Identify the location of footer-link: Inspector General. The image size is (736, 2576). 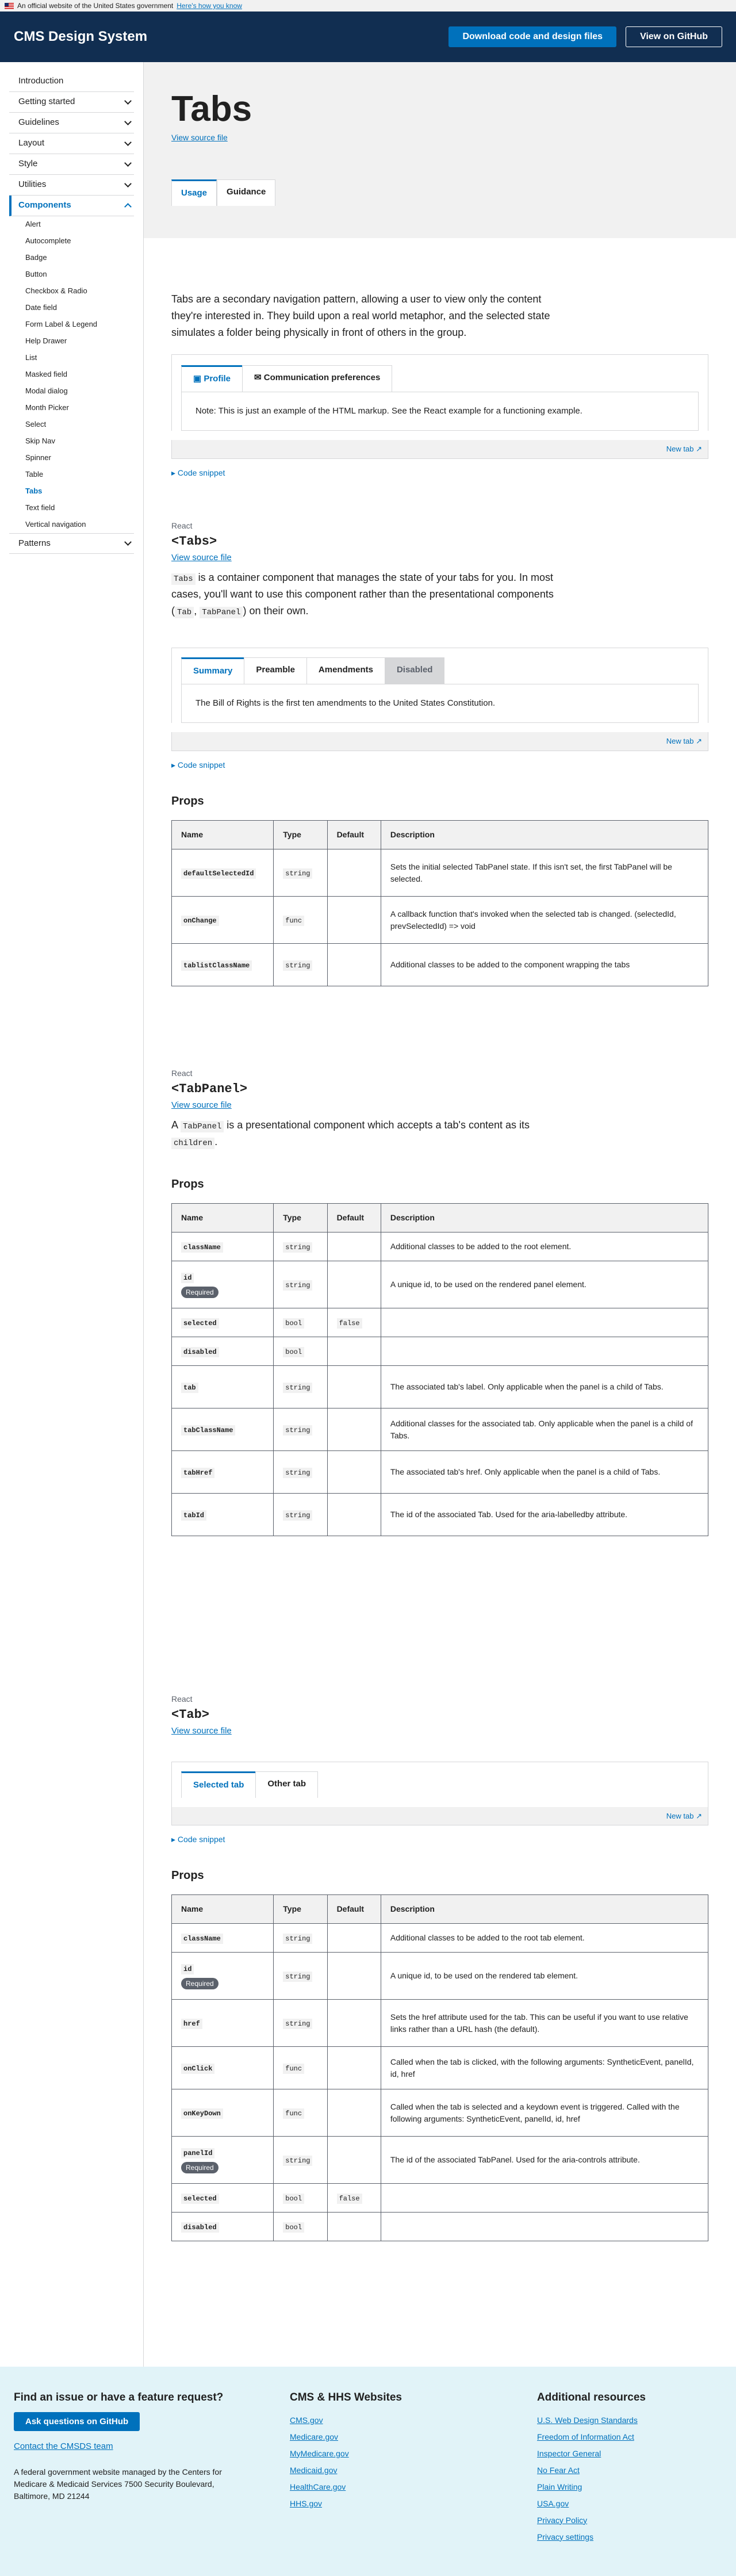
(591, 2453).